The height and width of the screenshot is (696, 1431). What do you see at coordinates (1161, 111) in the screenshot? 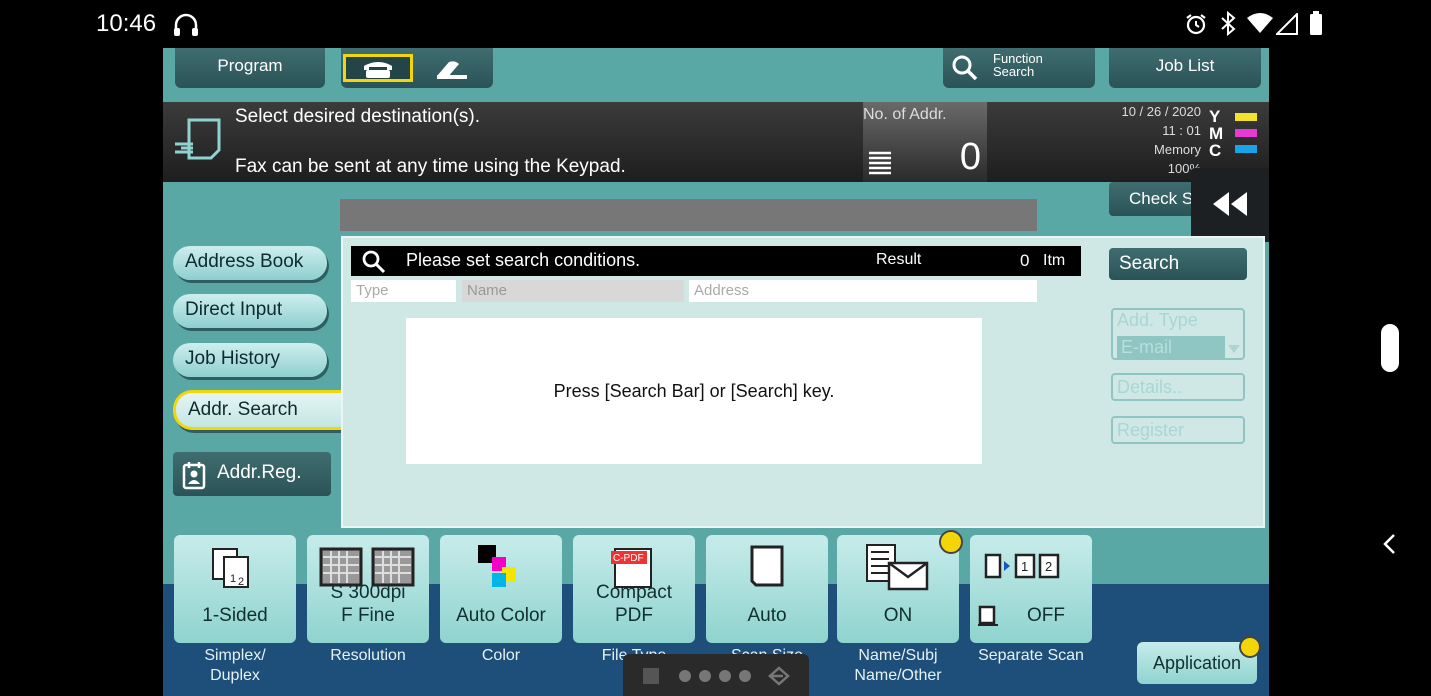
I see `date: 10 / 26 / 2020` at bounding box center [1161, 111].